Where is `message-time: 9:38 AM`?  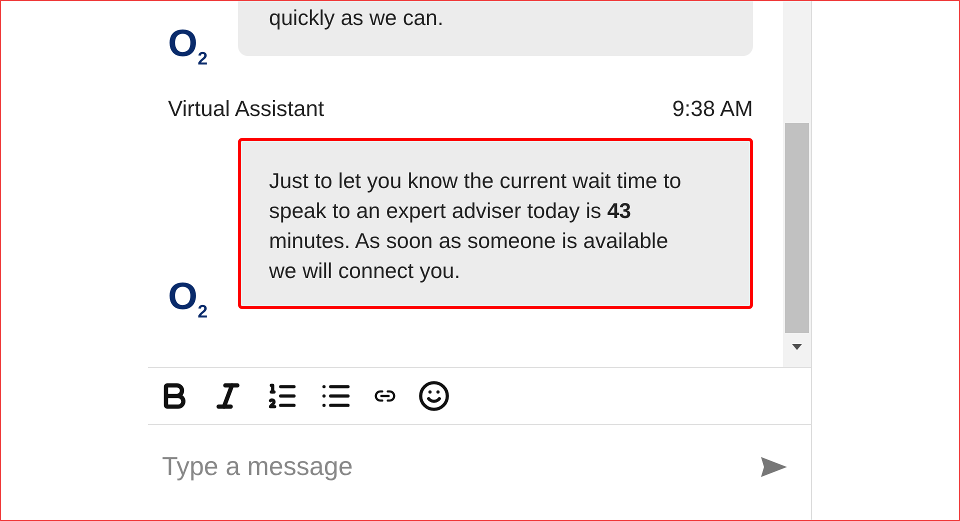
message-time: 9:38 AM is located at coordinates (712, 109).